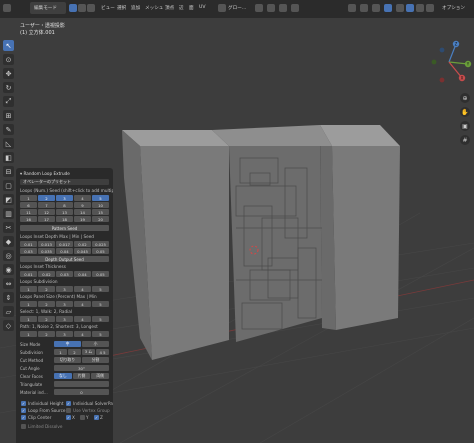 Image resolution: width=474 pixels, height=443 pixels. What do you see at coordinates (191, 8) in the screenshot?
I see `menu-face: 面` at bounding box center [191, 8].